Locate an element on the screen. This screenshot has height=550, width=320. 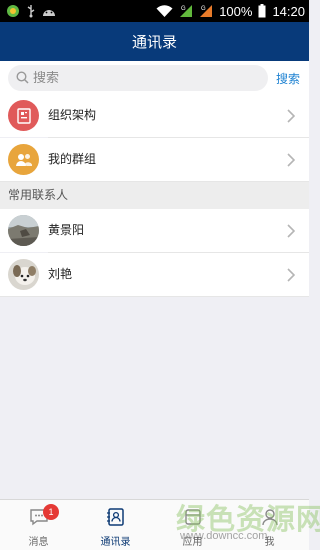
clock: 14:20 is located at coordinates (288, 11).